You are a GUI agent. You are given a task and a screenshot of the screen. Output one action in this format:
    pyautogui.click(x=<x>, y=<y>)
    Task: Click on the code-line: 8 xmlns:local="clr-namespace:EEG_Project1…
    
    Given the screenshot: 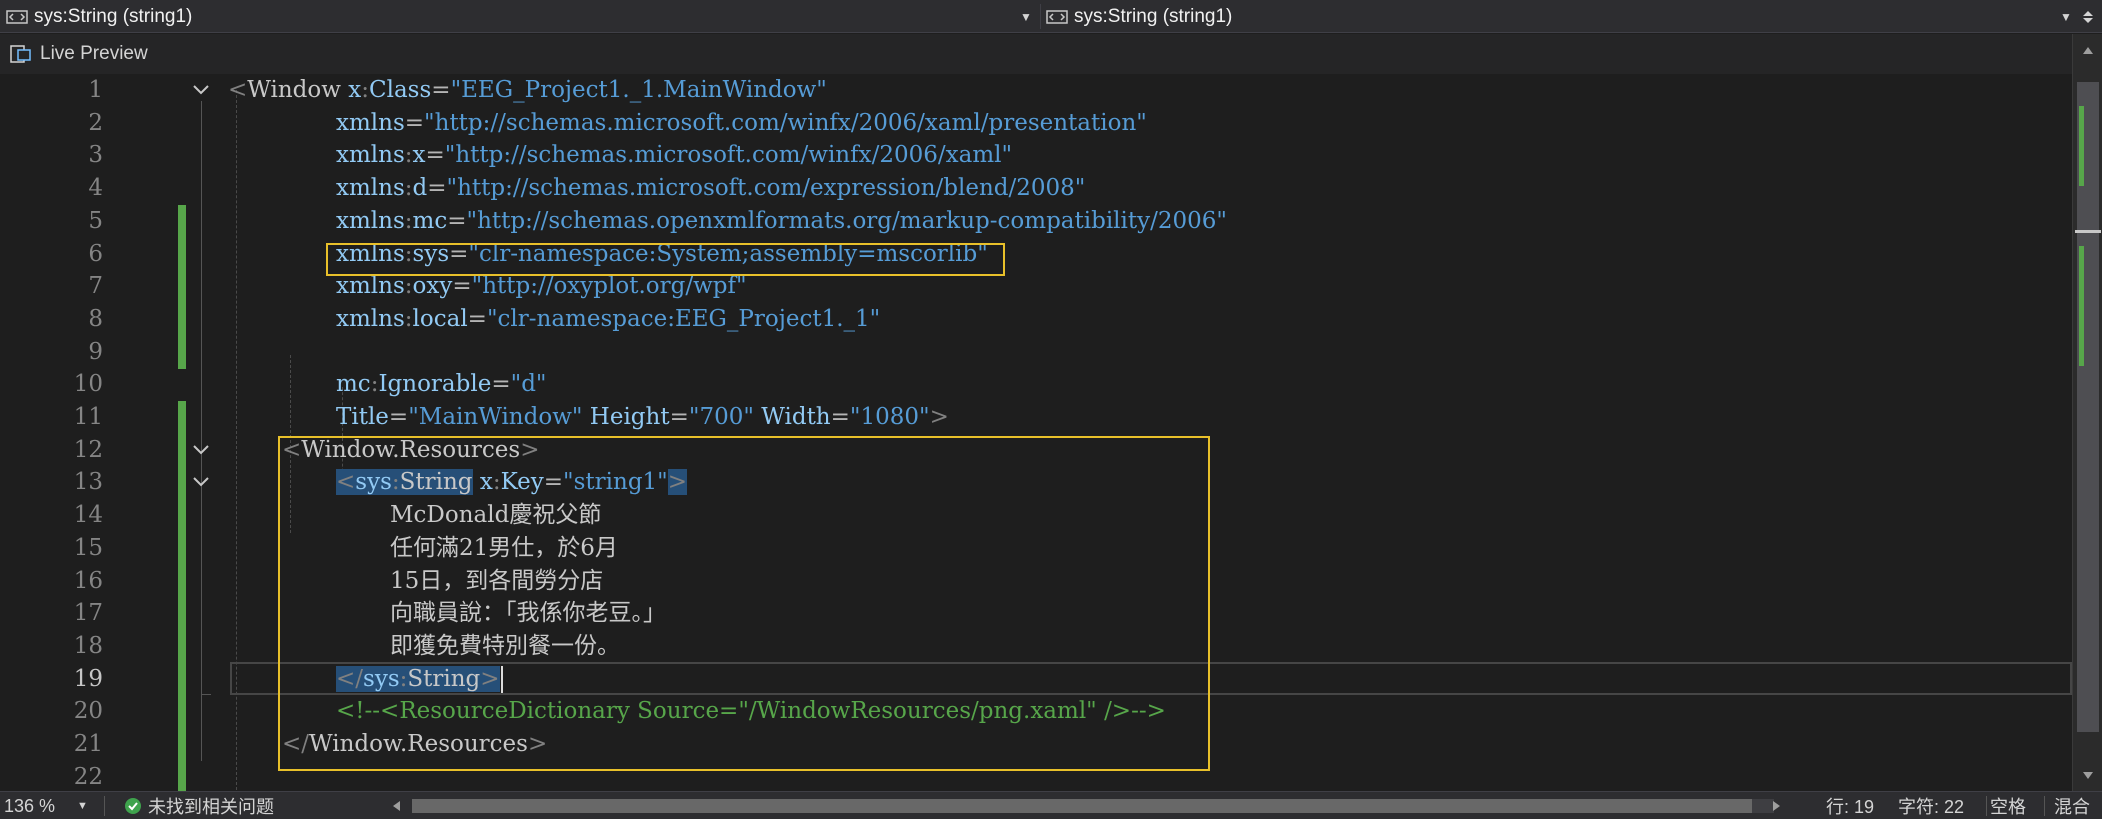 What is the action you would take?
    pyautogui.click(x=1036, y=319)
    